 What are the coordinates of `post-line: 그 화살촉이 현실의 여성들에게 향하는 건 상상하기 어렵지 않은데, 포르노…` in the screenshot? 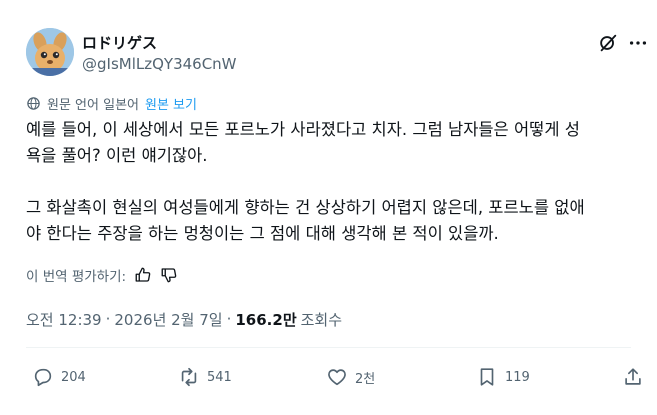 It's located at (305, 207).